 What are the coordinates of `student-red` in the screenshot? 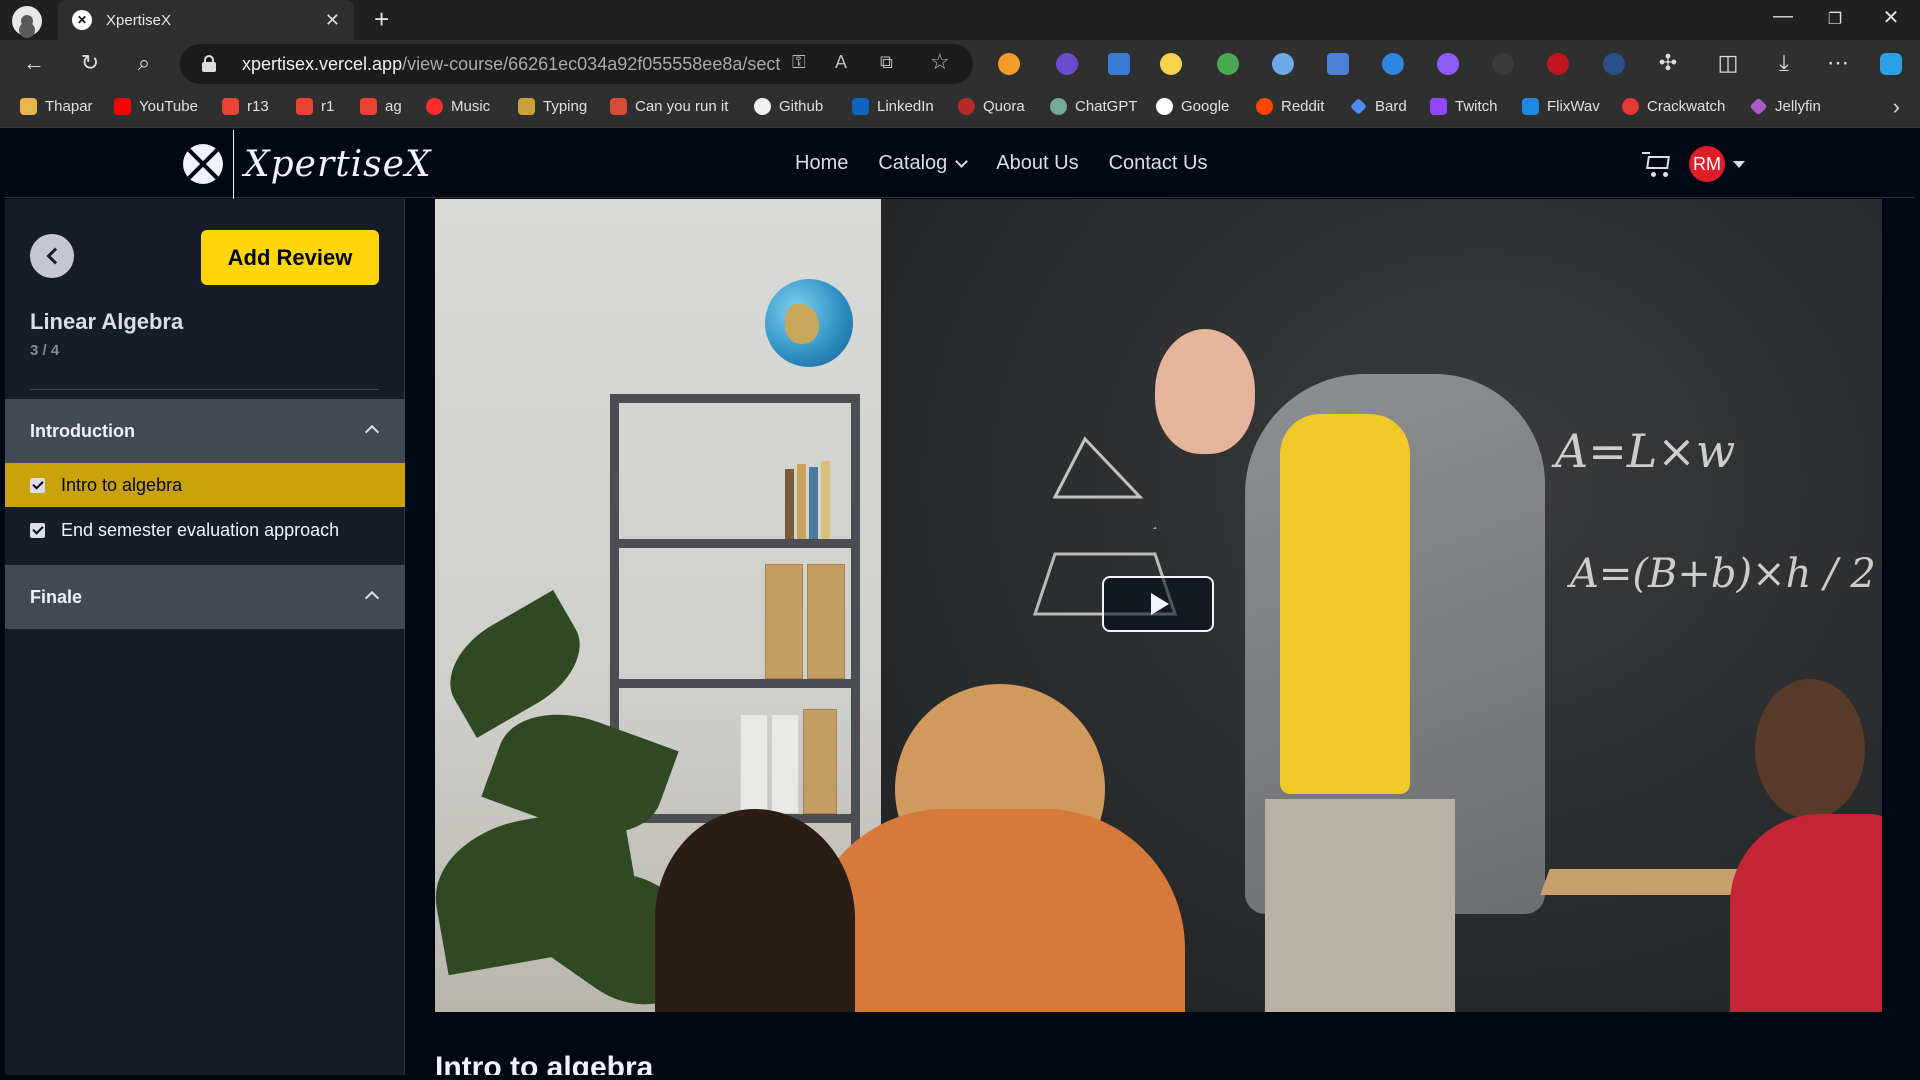 It's located at (1806, 913).